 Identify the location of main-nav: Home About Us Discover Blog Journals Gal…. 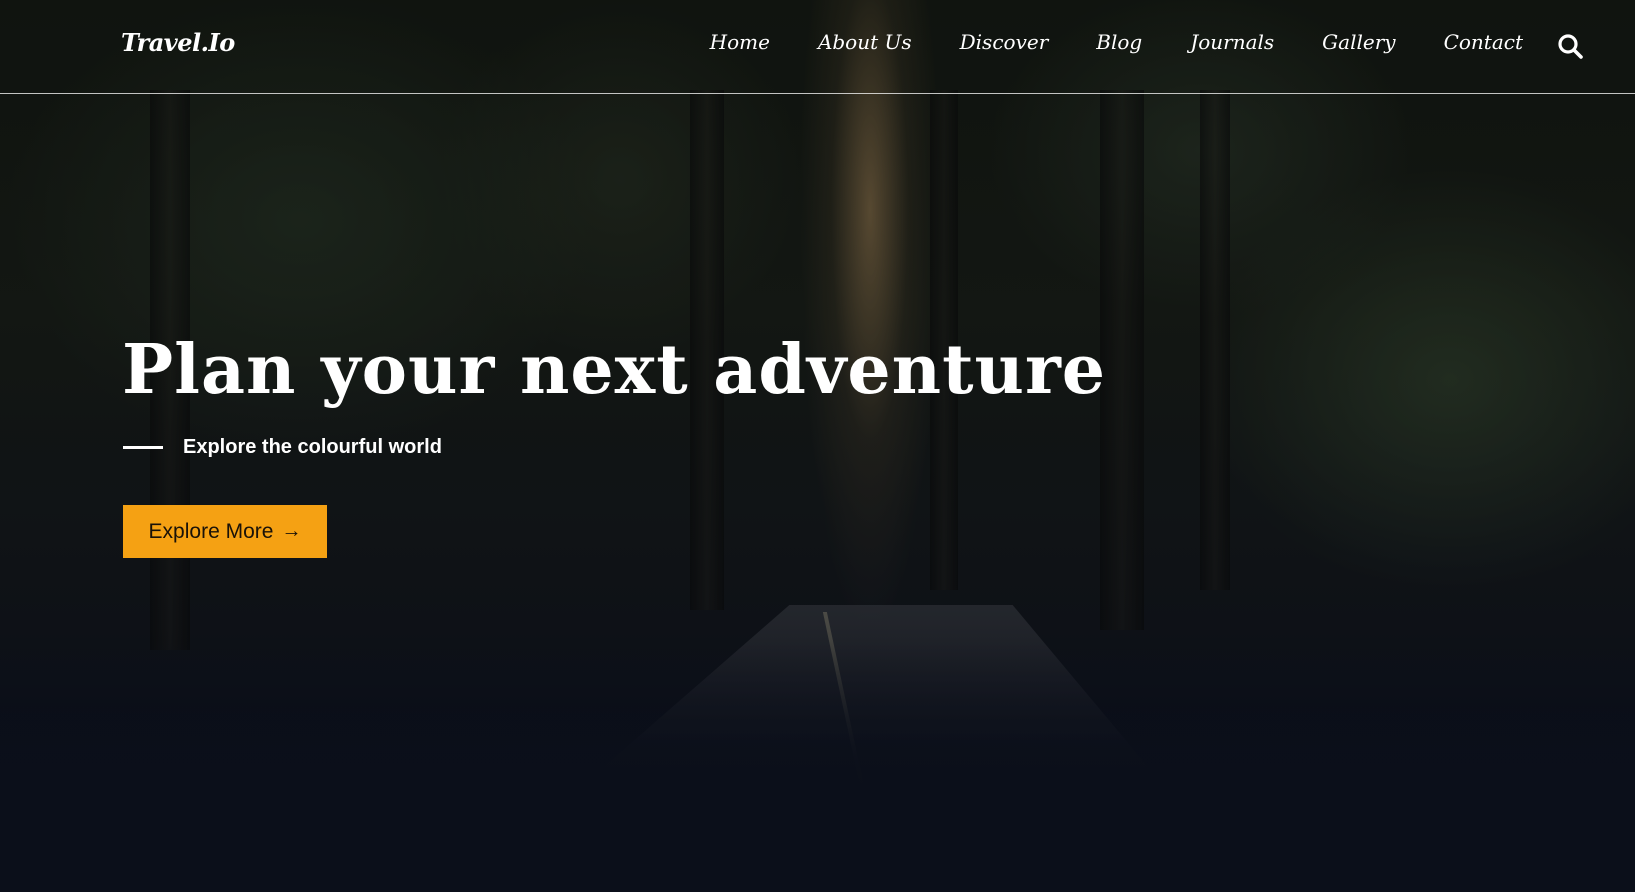
(1116, 42).